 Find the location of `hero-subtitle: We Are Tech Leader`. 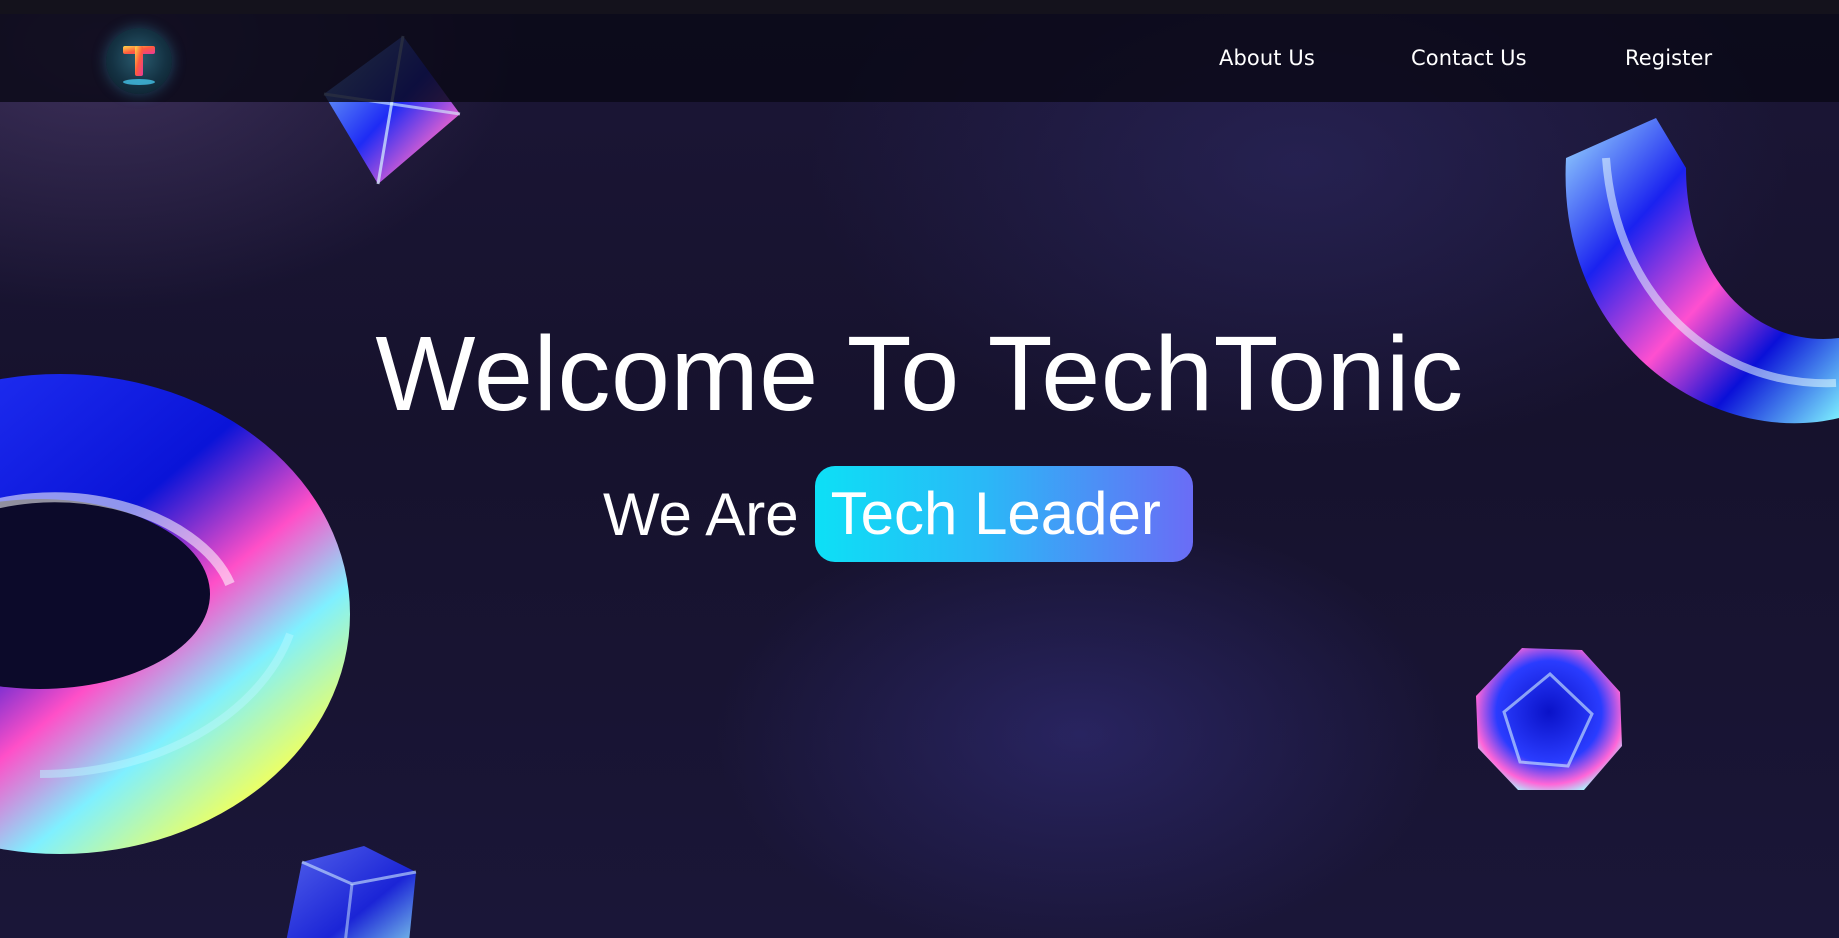

hero-subtitle: We Are Tech Leader is located at coordinates (898, 514).